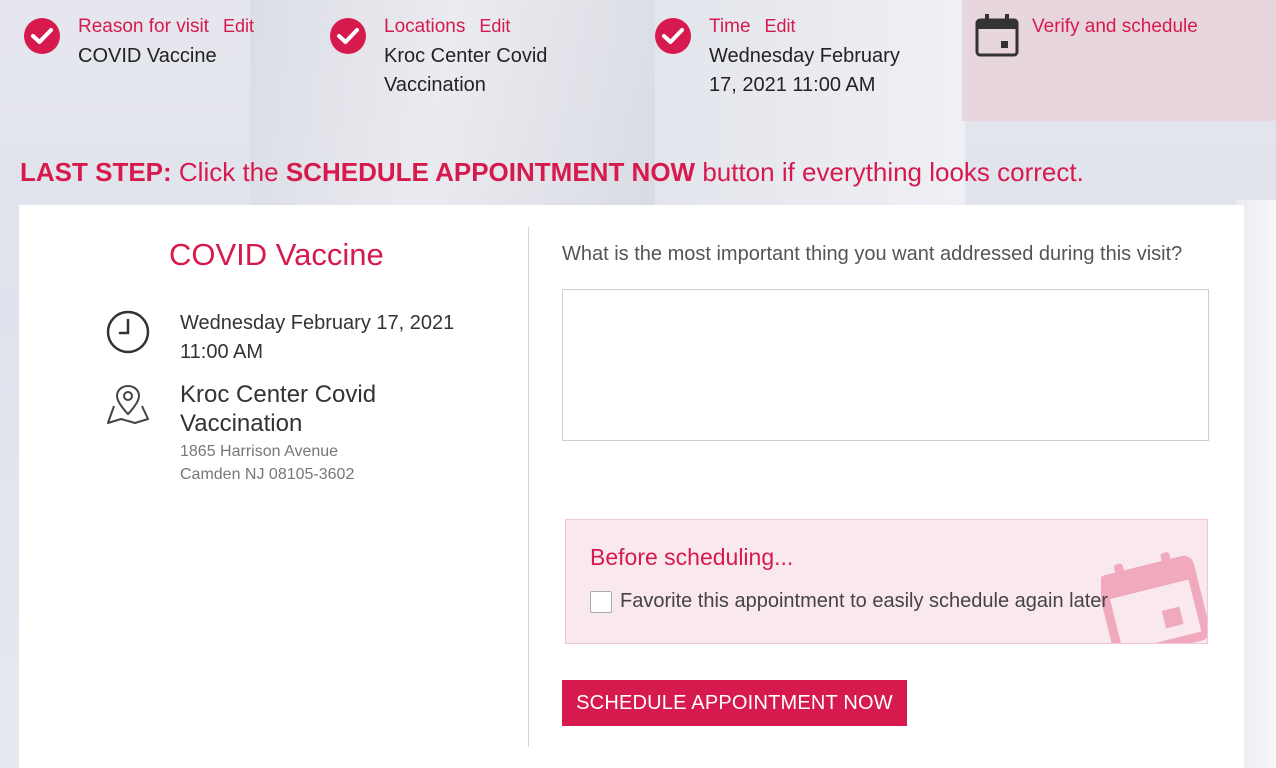 The image size is (1276, 768). Describe the element at coordinates (259, 451) in the screenshot. I see `address-line: 1865 Harrison Avenue` at that location.